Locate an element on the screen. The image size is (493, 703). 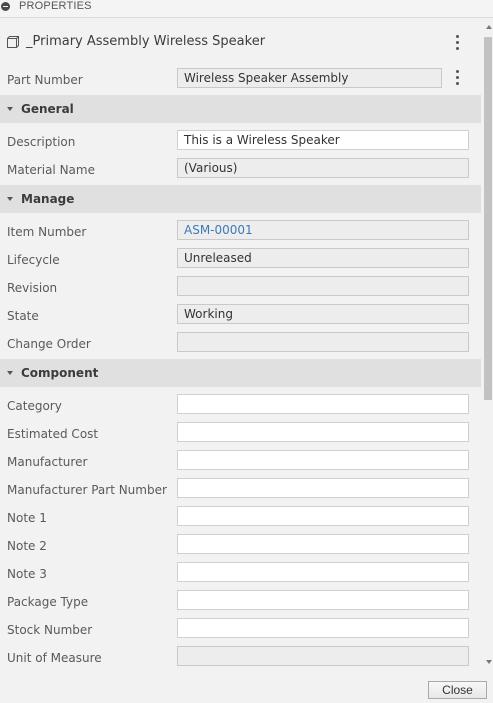
manufacturer-row: Manufacturer is located at coordinates (240, 462).